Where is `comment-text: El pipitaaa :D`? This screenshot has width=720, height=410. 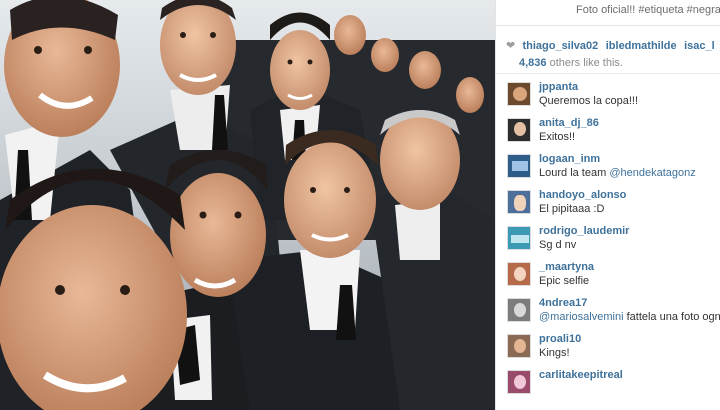 comment-text: El pipitaaa :D is located at coordinates (572, 209).